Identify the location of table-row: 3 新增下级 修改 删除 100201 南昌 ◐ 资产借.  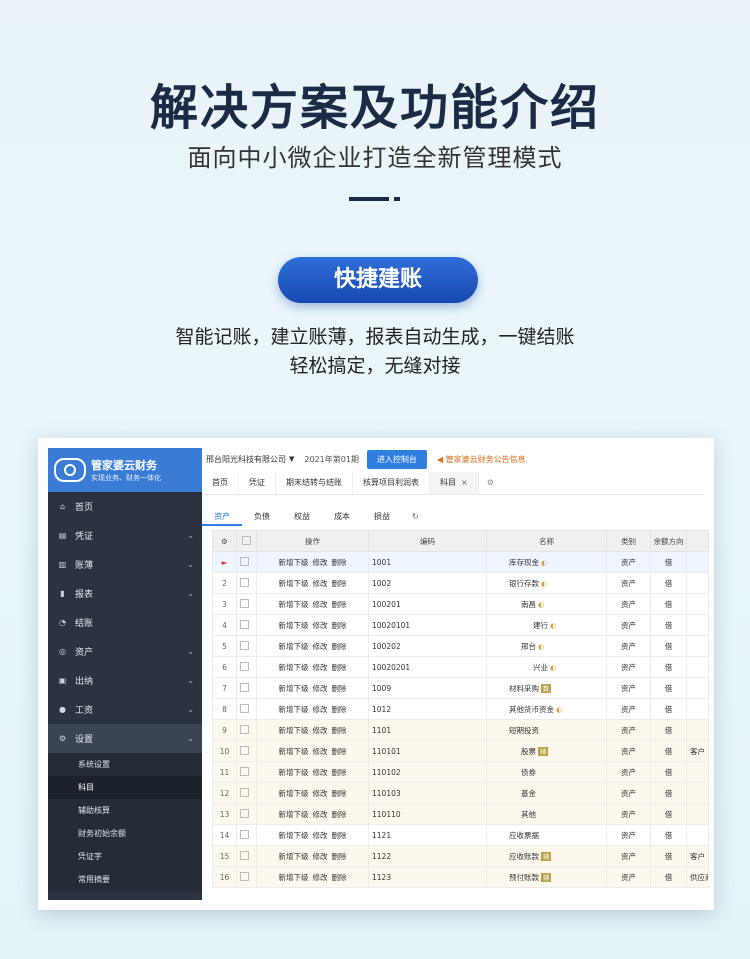
(460, 604).